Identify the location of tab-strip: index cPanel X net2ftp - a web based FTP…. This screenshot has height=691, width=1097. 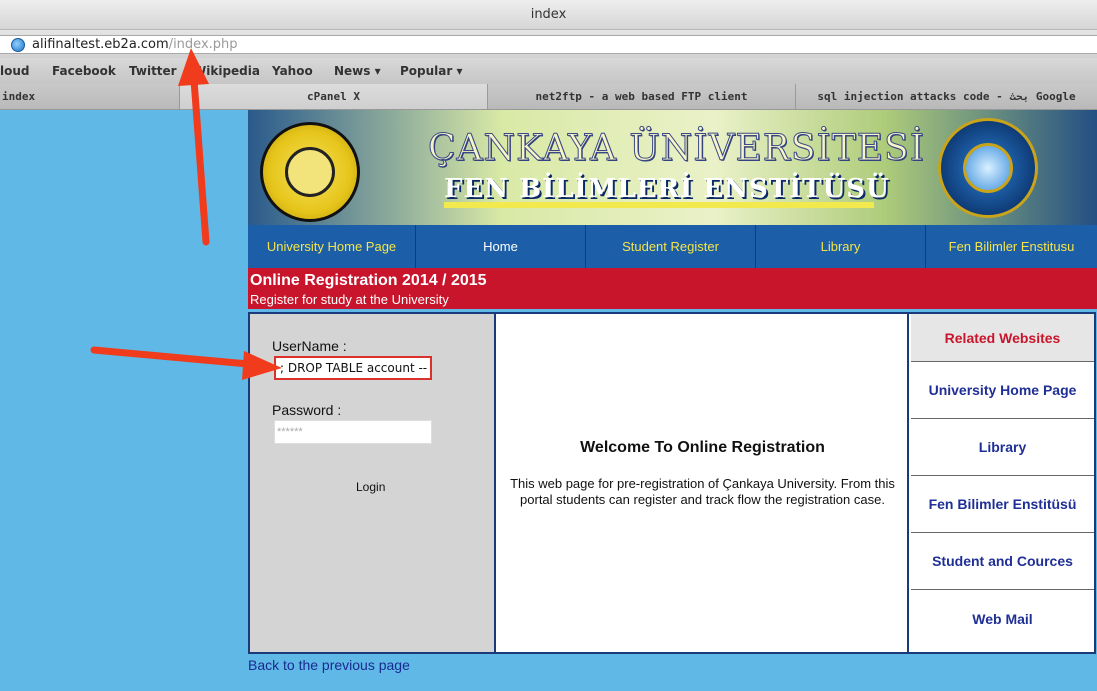
(548, 97).